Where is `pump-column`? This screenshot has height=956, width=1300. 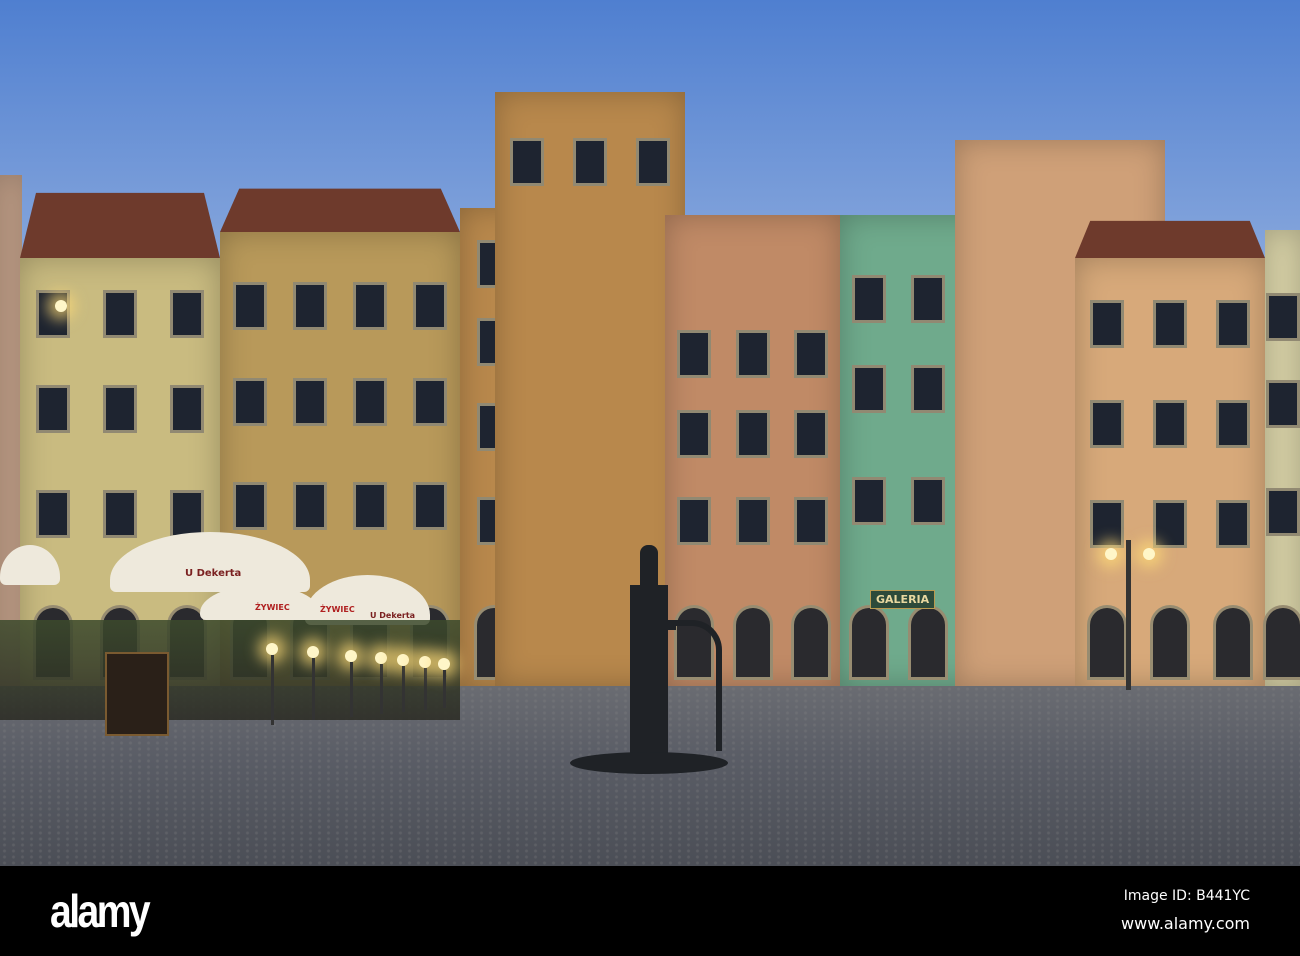 pump-column is located at coordinates (649, 672).